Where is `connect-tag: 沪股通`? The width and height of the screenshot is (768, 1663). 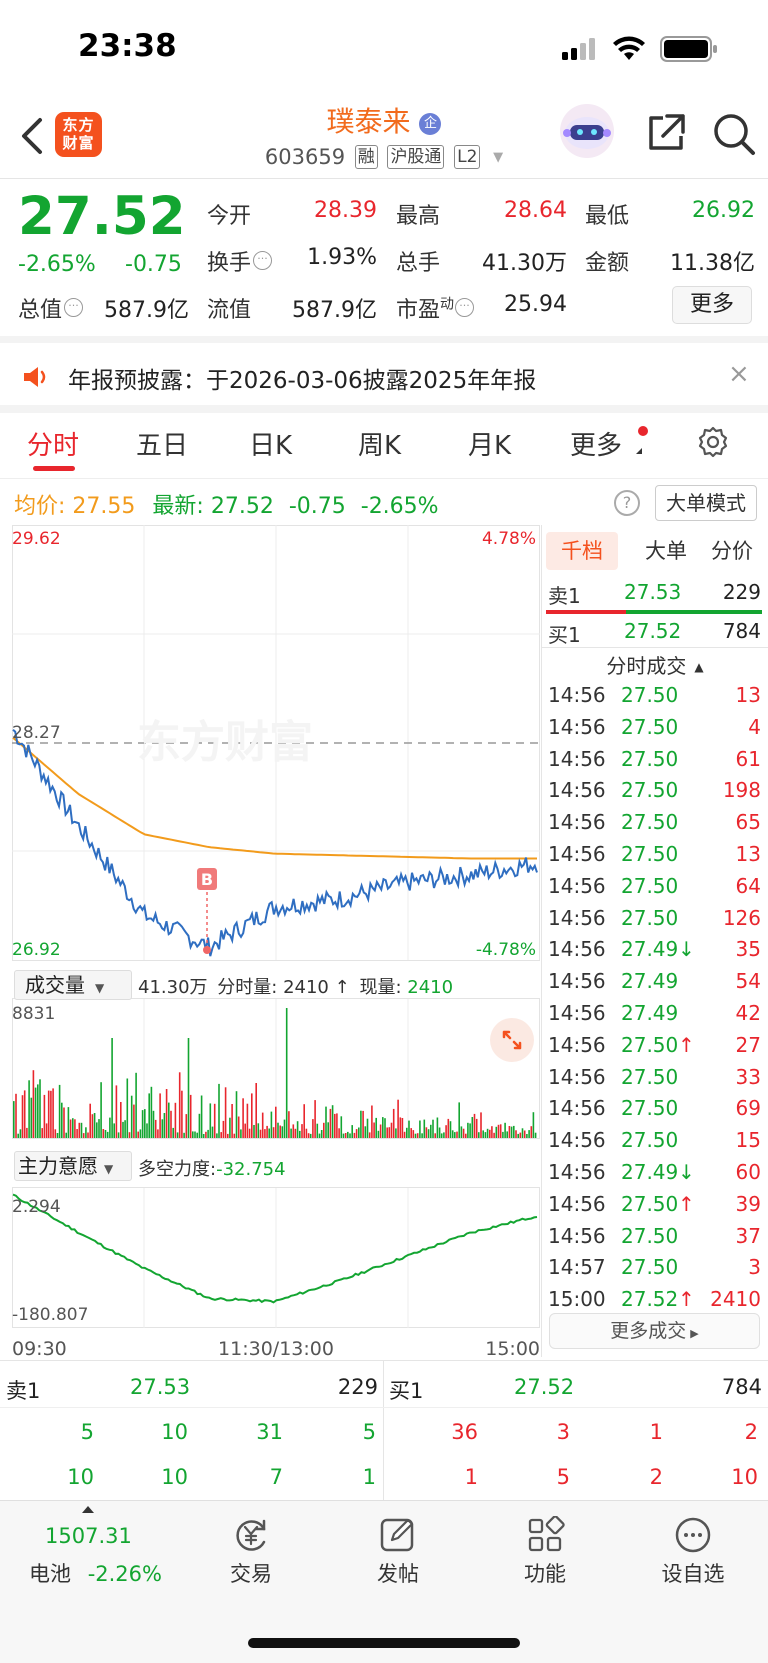 connect-tag: 沪股通 is located at coordinates (416, 157).